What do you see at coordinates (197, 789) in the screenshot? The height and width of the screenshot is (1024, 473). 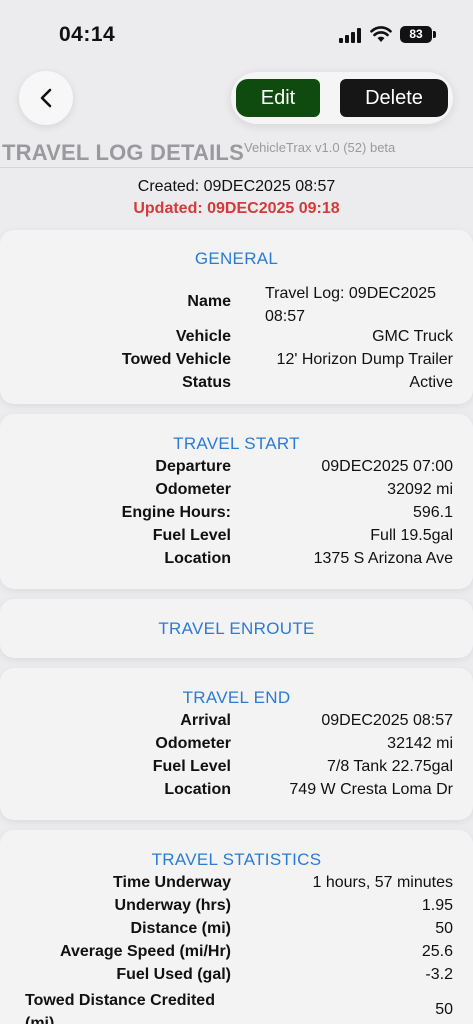 I see `end-location-label: Location` at bounding box center [197, 789].